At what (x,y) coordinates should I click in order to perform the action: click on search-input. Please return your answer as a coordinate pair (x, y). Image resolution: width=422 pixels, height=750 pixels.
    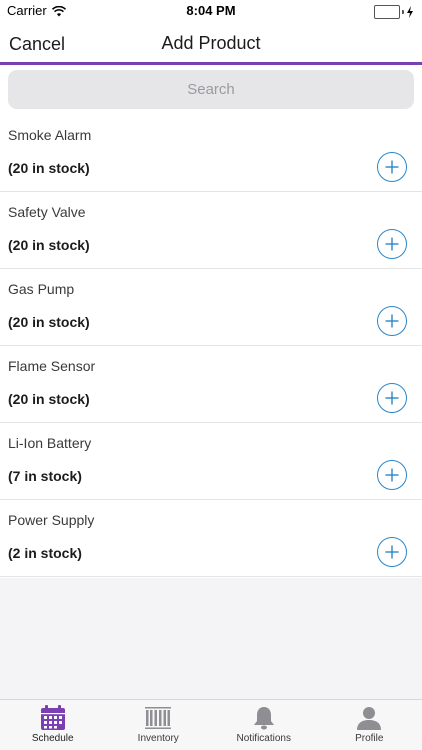
    Looking at the image, I should click on (211, 89).